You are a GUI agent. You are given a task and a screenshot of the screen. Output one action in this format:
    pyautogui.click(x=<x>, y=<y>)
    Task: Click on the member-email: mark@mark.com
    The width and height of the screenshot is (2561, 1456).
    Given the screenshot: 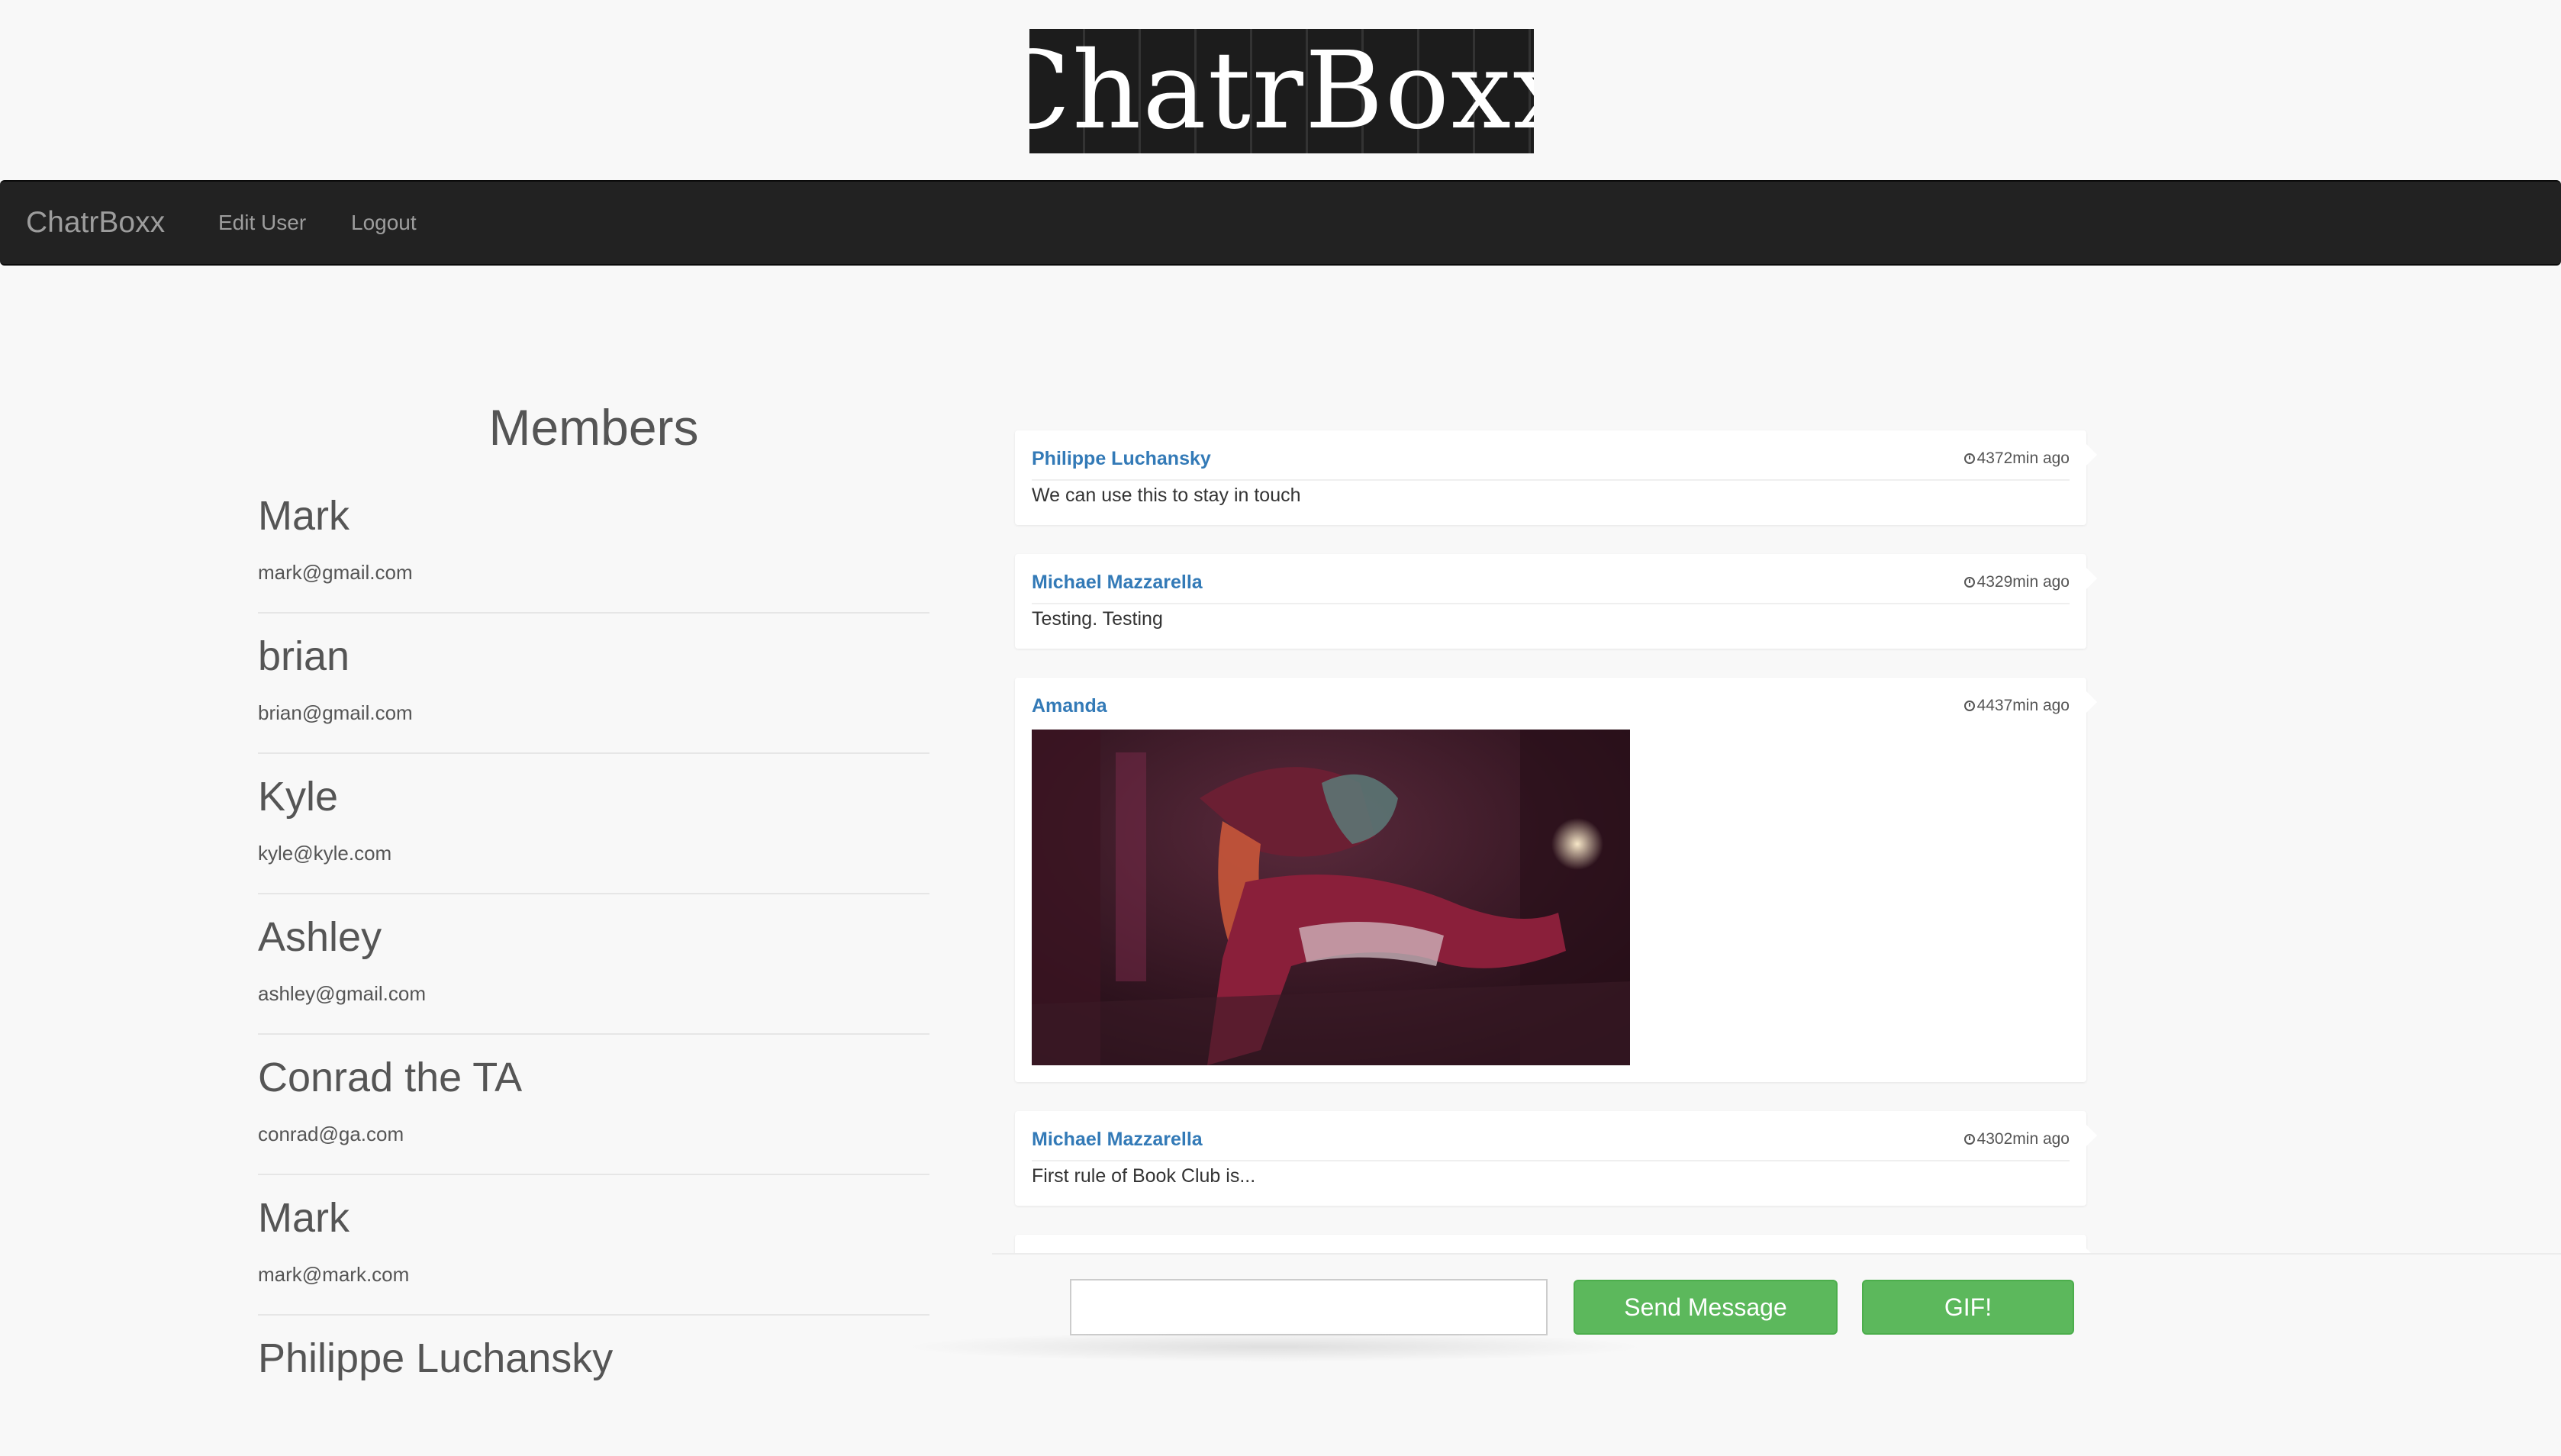 What is the action you would take?
    pyautogui.click(x=334, y=1274)
    